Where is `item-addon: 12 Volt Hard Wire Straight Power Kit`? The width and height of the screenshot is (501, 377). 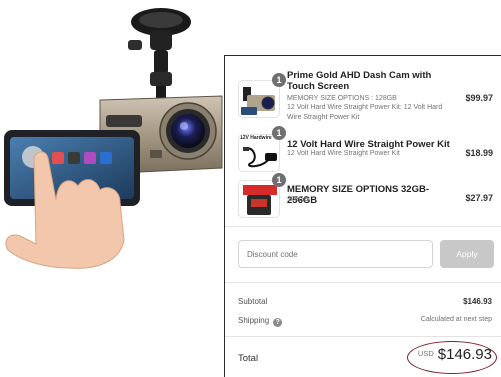
item-addon: 12 Volt Hard Wire Straight Power Kit is located at coordinates (365, 112).